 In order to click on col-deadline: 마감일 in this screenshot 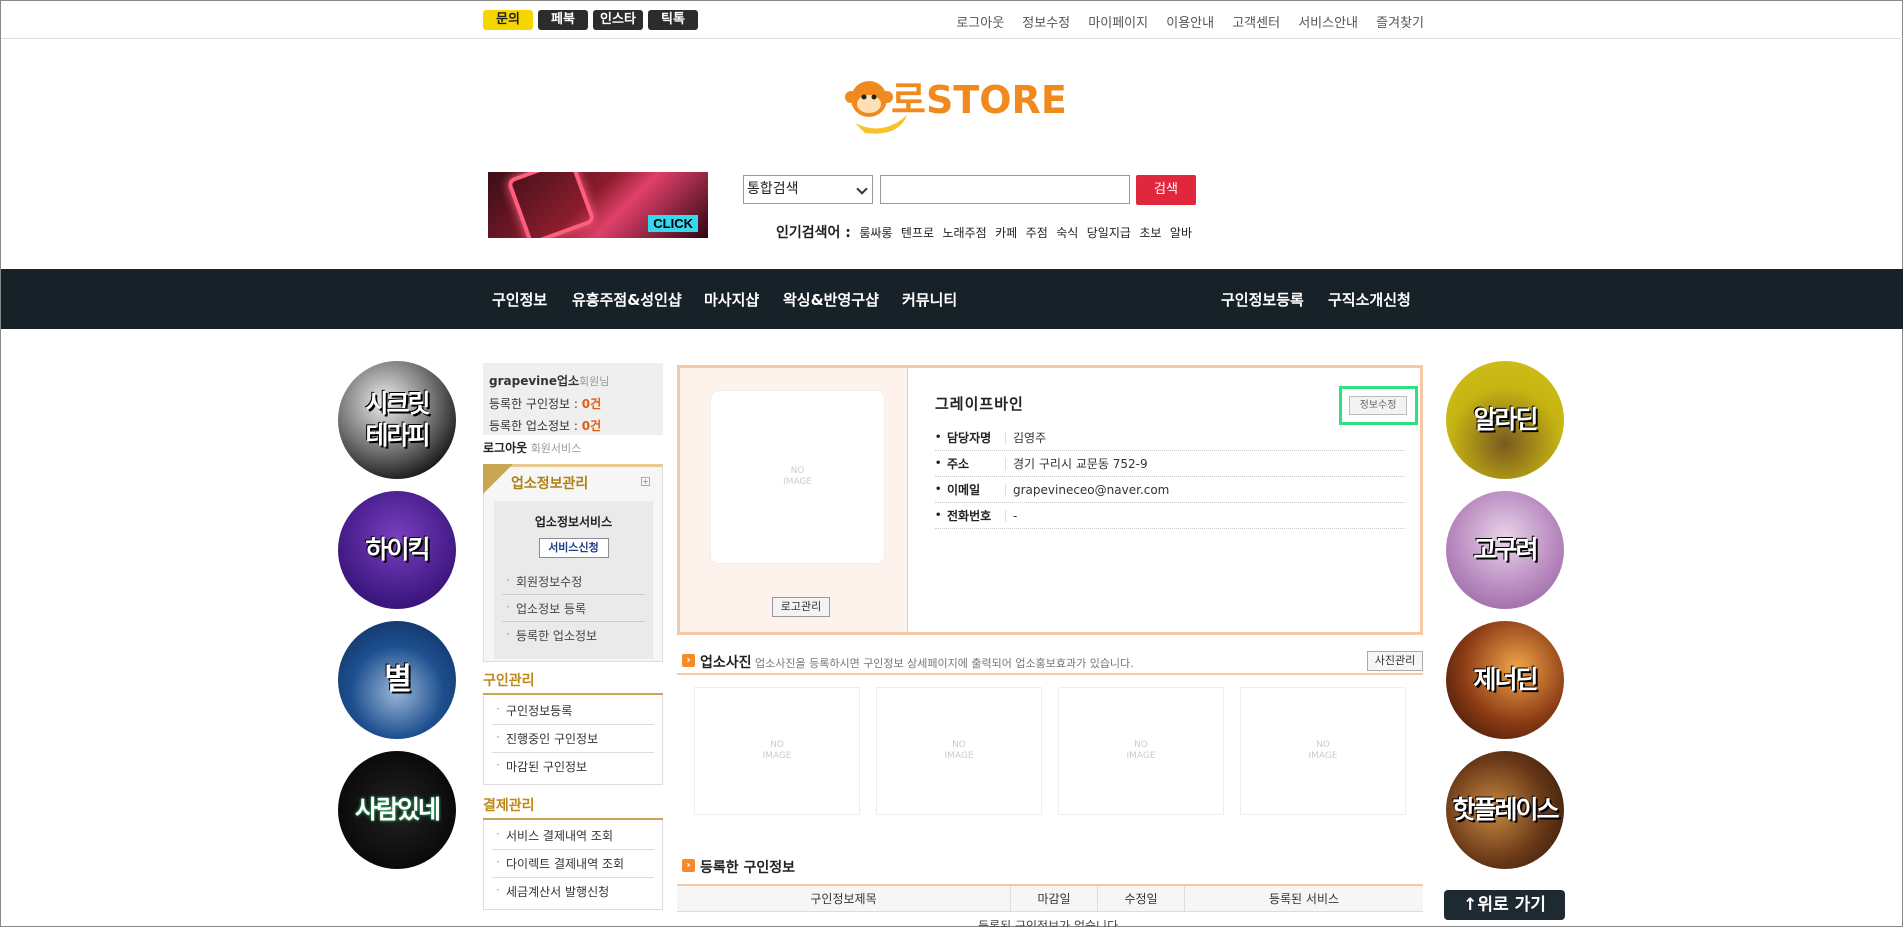, I will do `click(1054, 899)`.